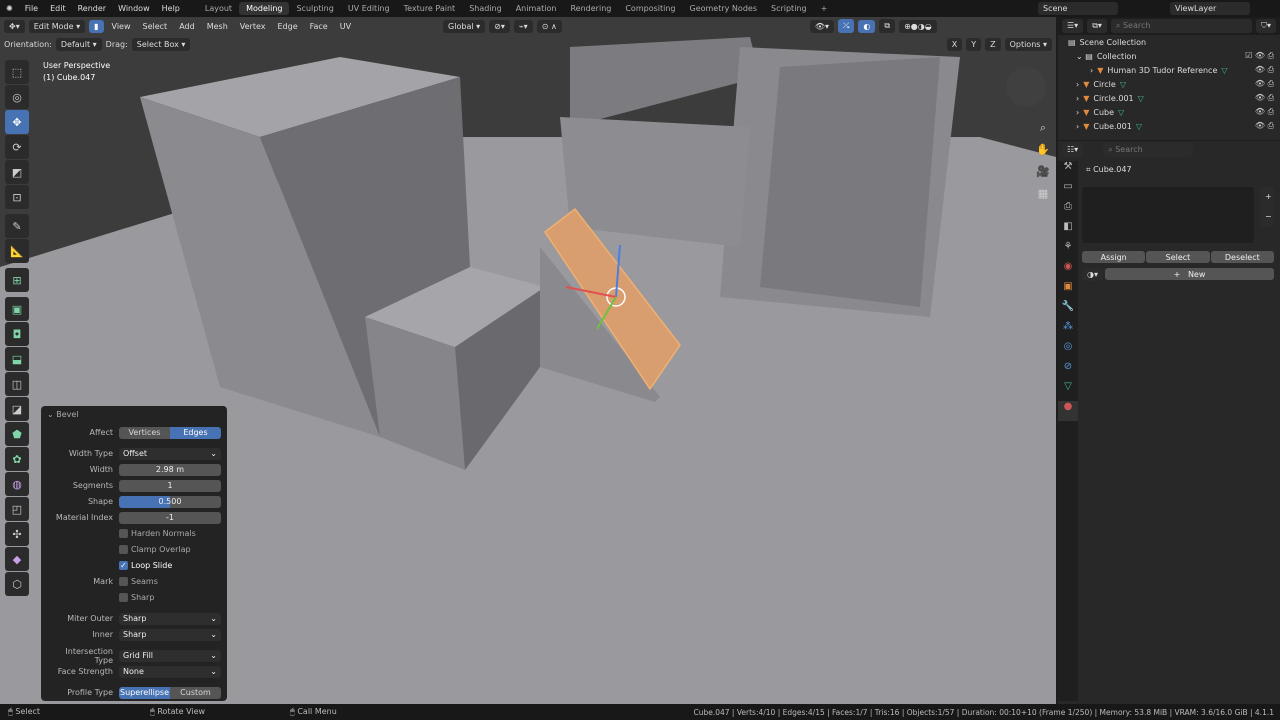 This screenshot has width=1280, height=720. What do you see at coordinates (1068, 171) in the screenshot?
I see `tool-tab-icon: ⚒` at bounding box center [1068, 171].